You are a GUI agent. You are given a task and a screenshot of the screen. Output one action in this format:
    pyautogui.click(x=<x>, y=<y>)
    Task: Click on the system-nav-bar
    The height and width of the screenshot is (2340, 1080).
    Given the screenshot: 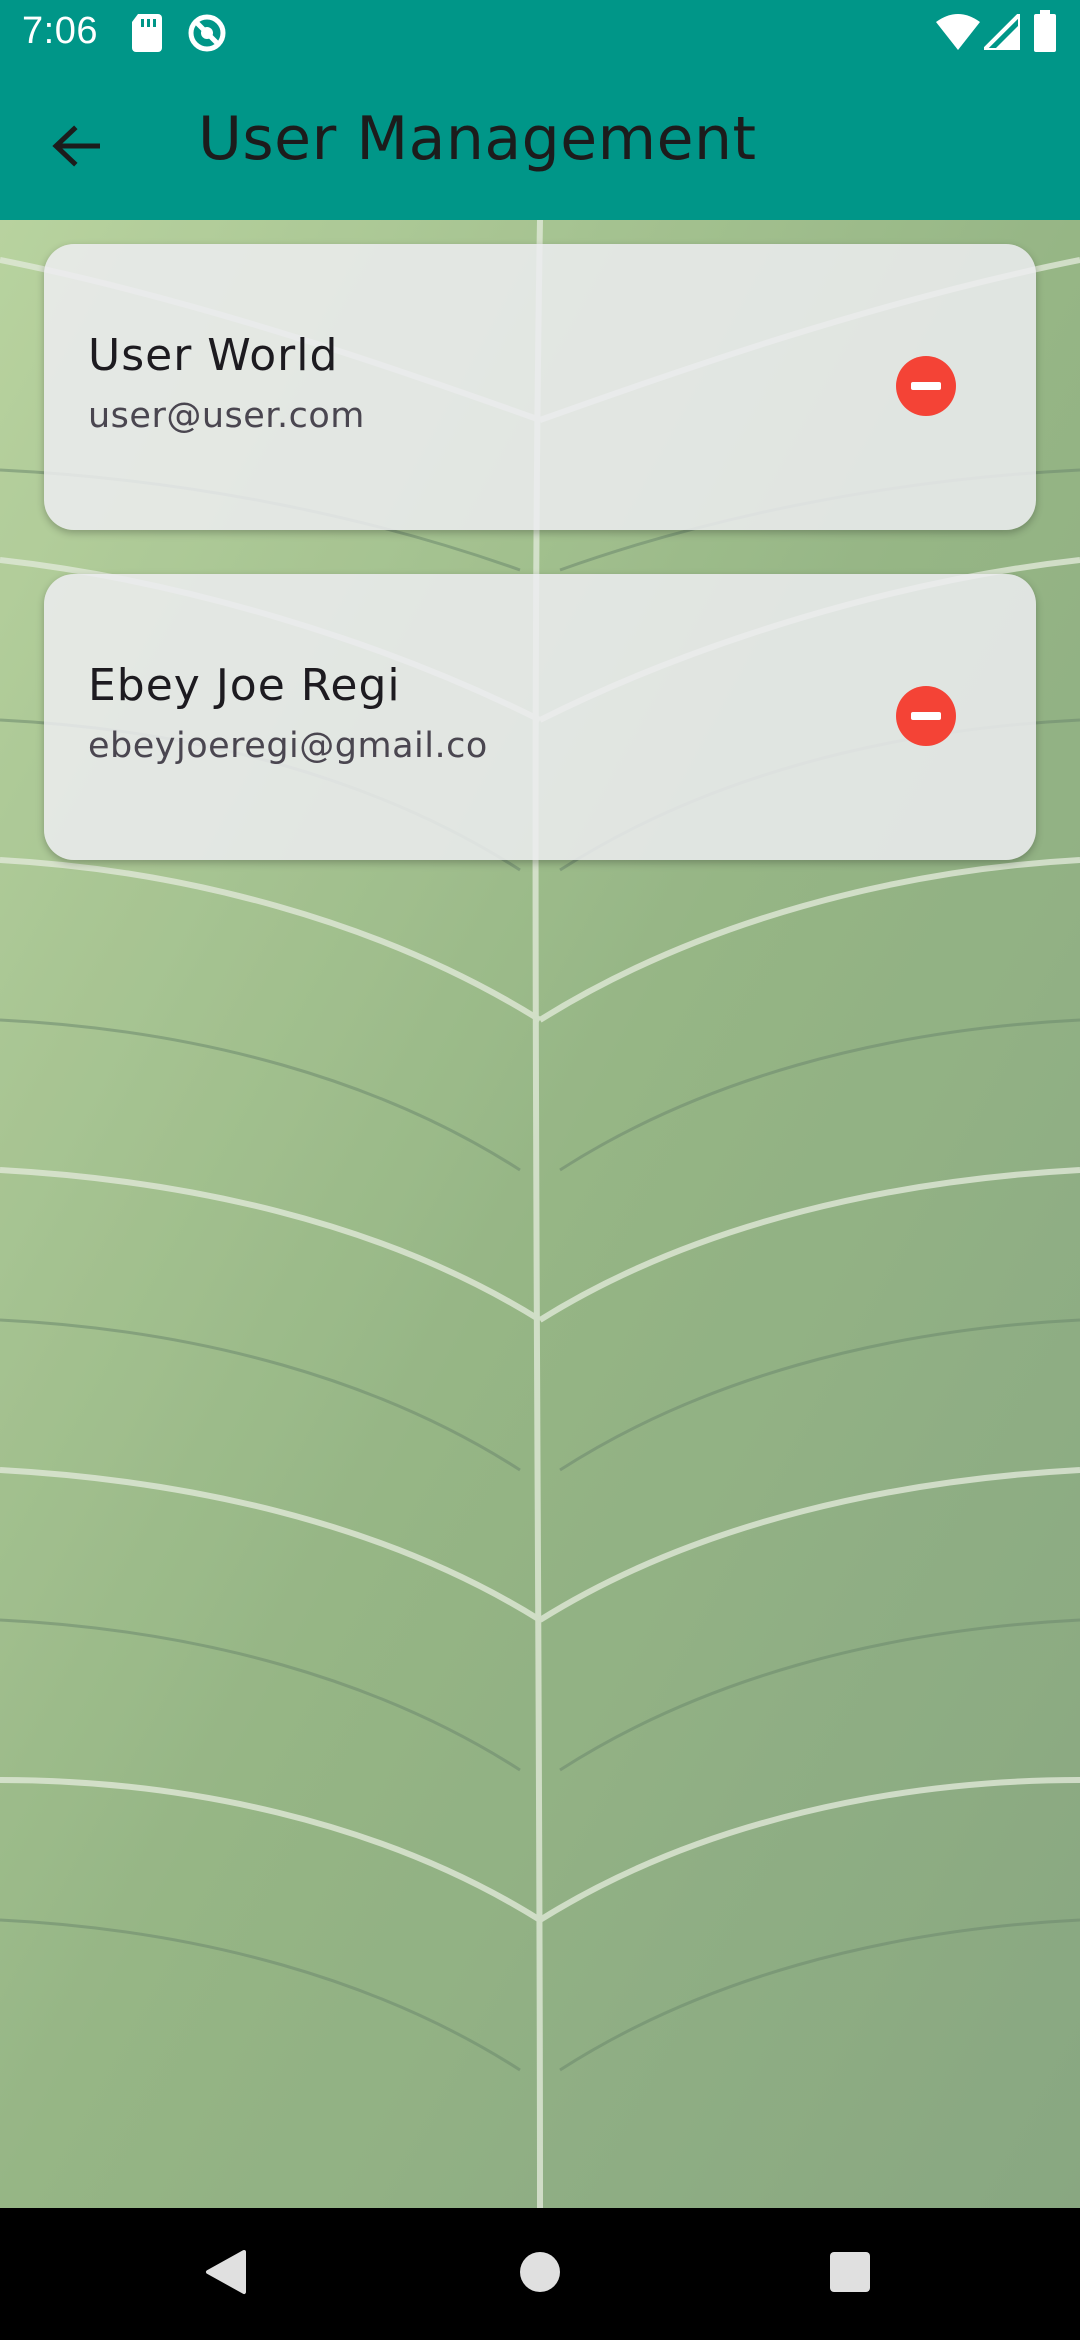 What is the action you would take?
    pyautogui.click(x=540, y=2274)
    